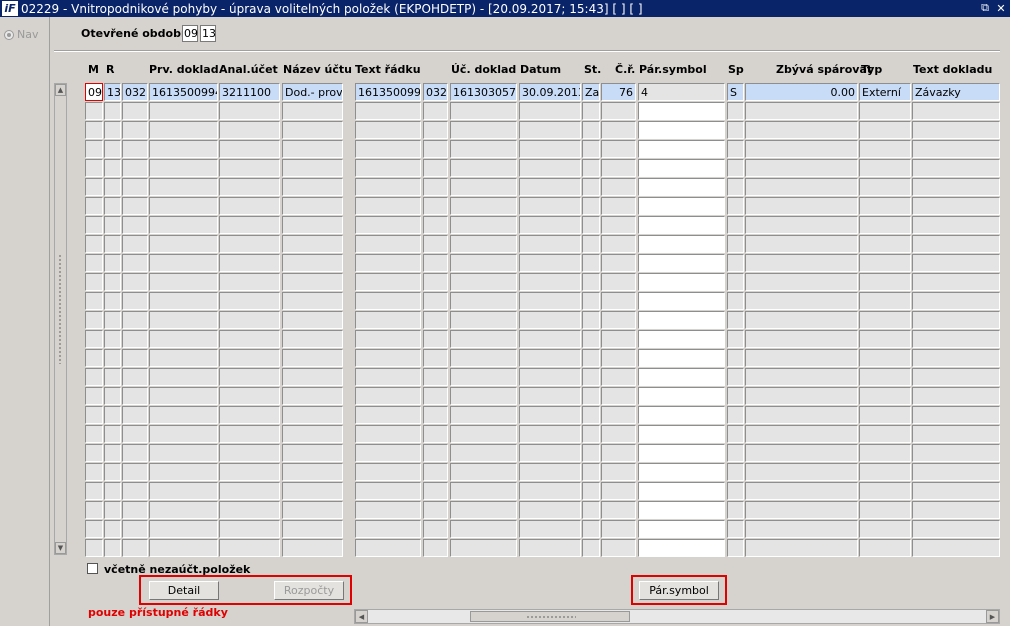 Image resolution: width=1010 pixels, height=626 pixels. Describe the element at coordinates (112, 92) in the screenshot. I see `cell-r: 13` at that location.